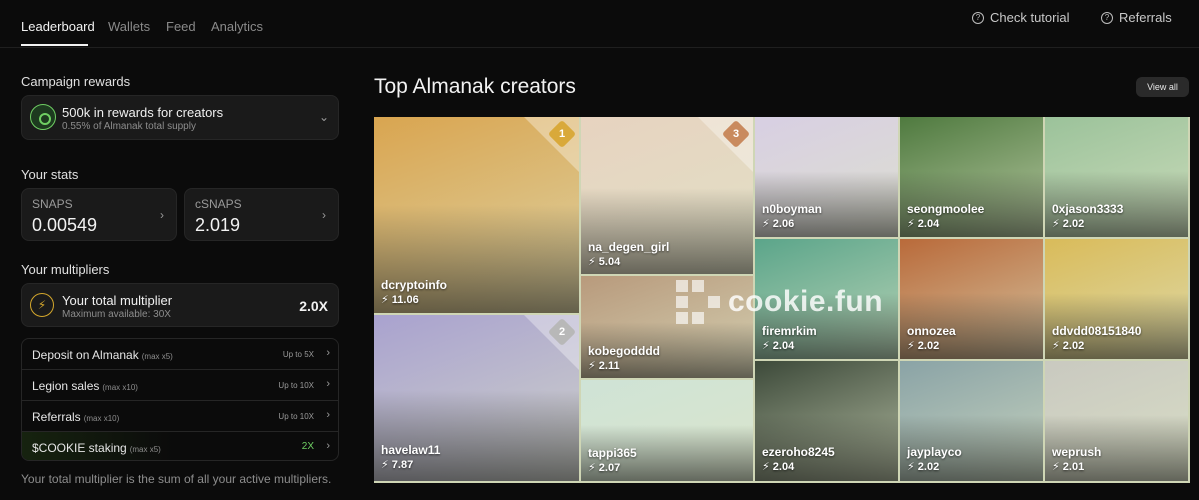  Describe the element at coordinates (116, 314) in the screenshot. I see `max-available-text: Maximum available: 30X` at that location.